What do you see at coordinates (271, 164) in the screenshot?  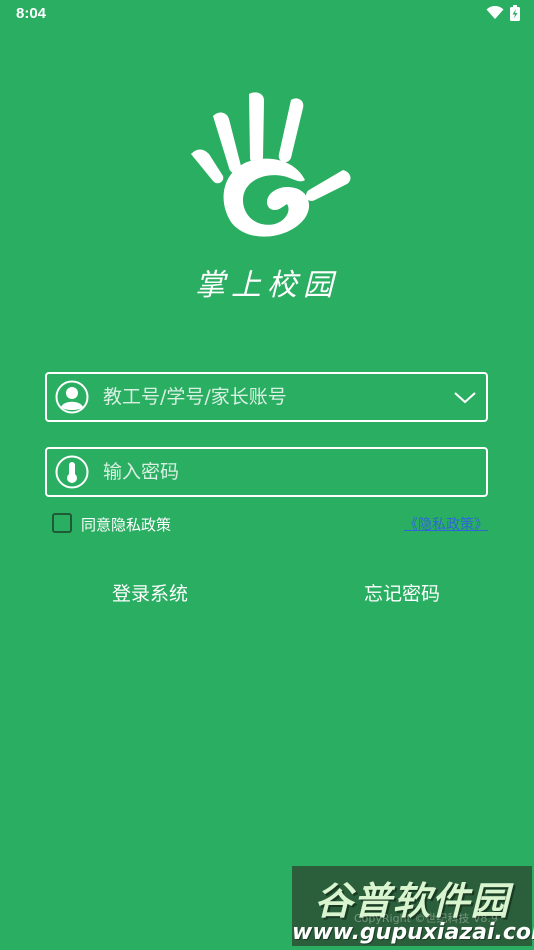 I see `hand-g-logo-icon` at bounding box center [271, 164].